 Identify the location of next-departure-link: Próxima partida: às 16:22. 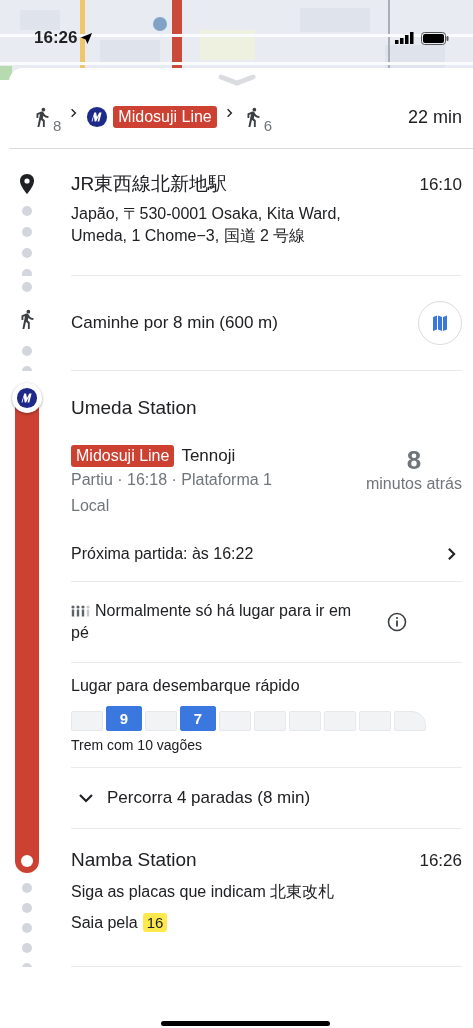
(266, 541).